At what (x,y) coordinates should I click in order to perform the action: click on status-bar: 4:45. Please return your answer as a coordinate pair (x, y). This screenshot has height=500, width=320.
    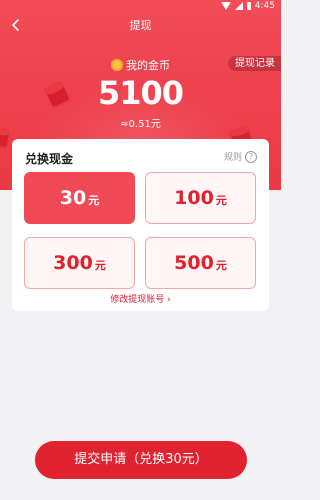
    Looking at the image, I should click on (140, 7).